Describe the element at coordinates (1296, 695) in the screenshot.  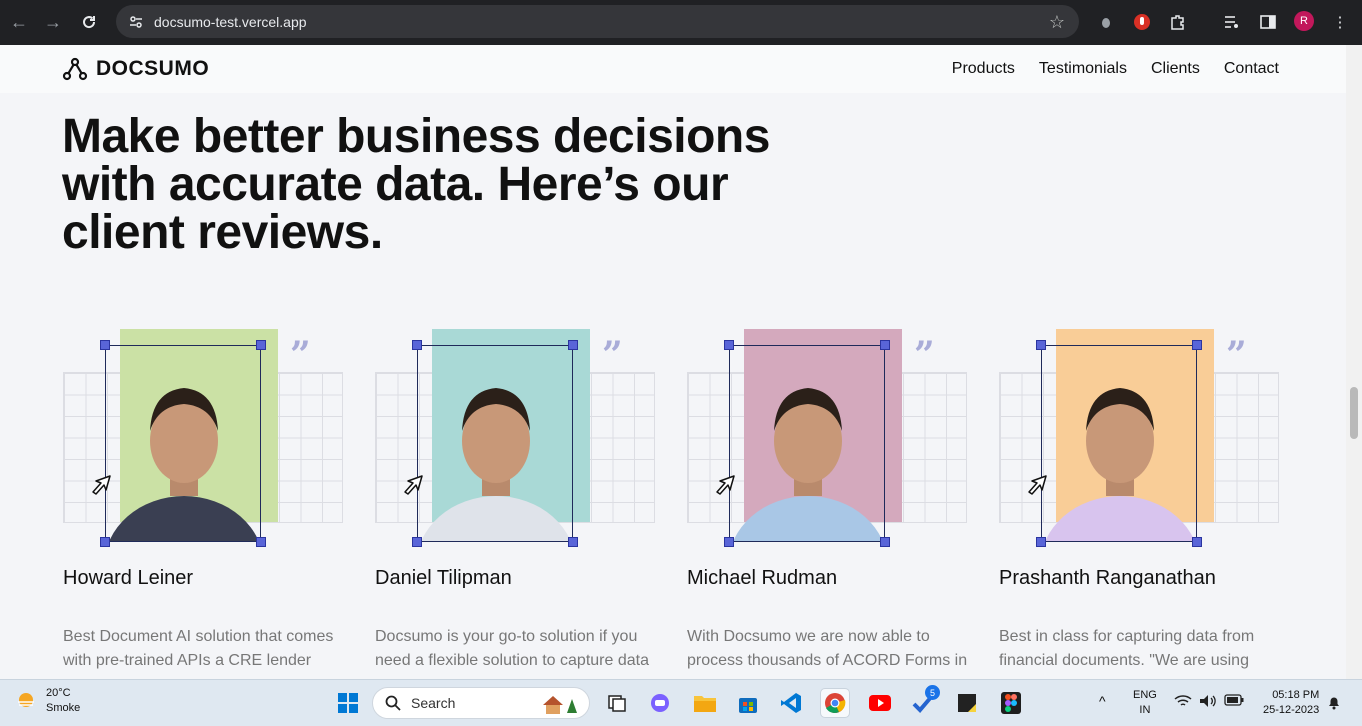
I see `time-text: 05:18 PM` at that location.